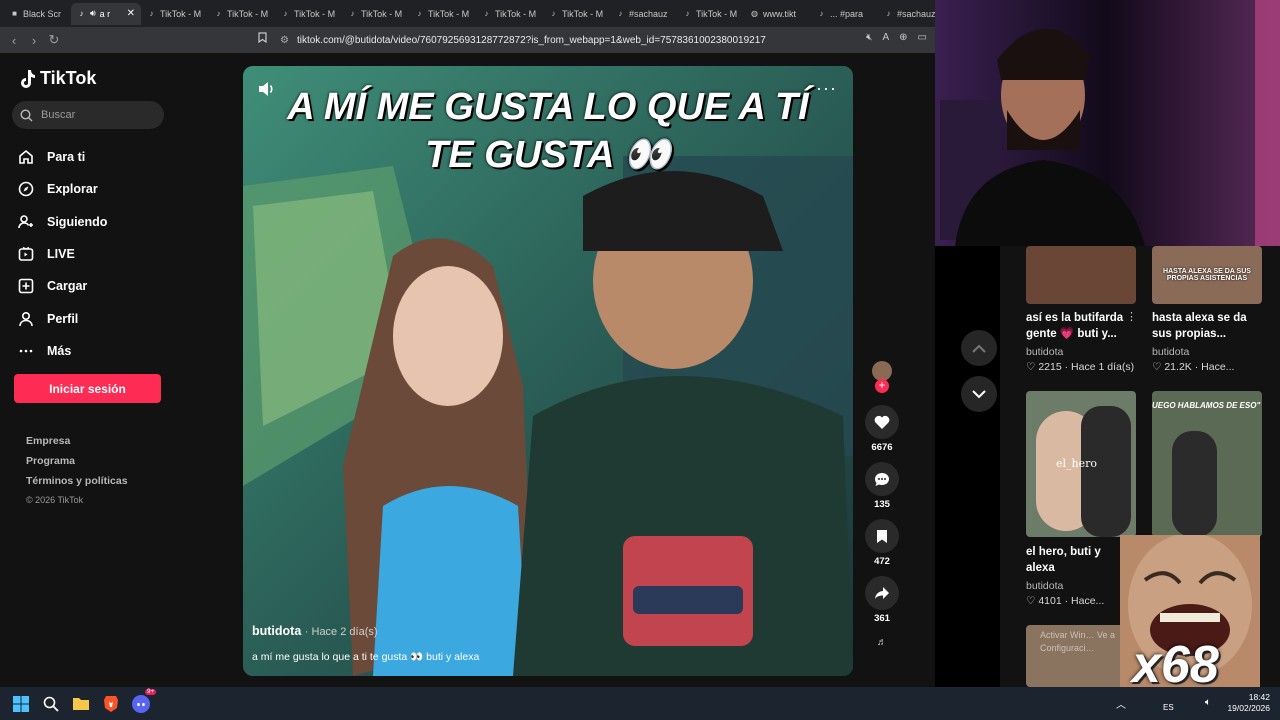 This screenshot has height=720, width=1280. I want to click on rec-title-3: el hero, buti y alexa, so click(1076, 560).